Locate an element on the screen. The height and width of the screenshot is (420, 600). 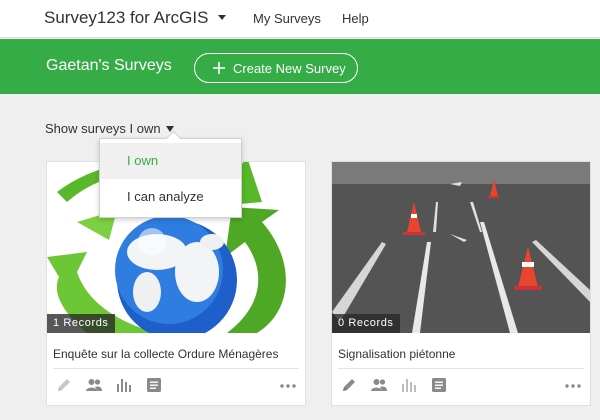
plus-icon is located at coordinates (219, 68).